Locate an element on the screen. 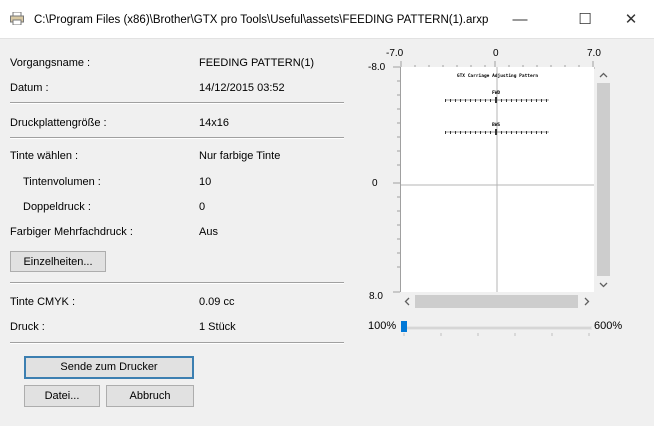  y-axis-min-label: -8.0 is located at coordinates (377, 67).